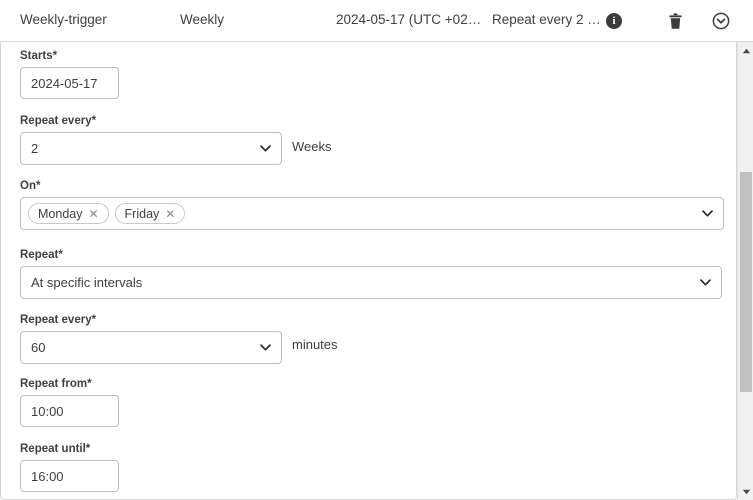  Describe the element at coordinates (69, 411) in the screenshot. I see `repeat-from-input: 10:00` at that location.